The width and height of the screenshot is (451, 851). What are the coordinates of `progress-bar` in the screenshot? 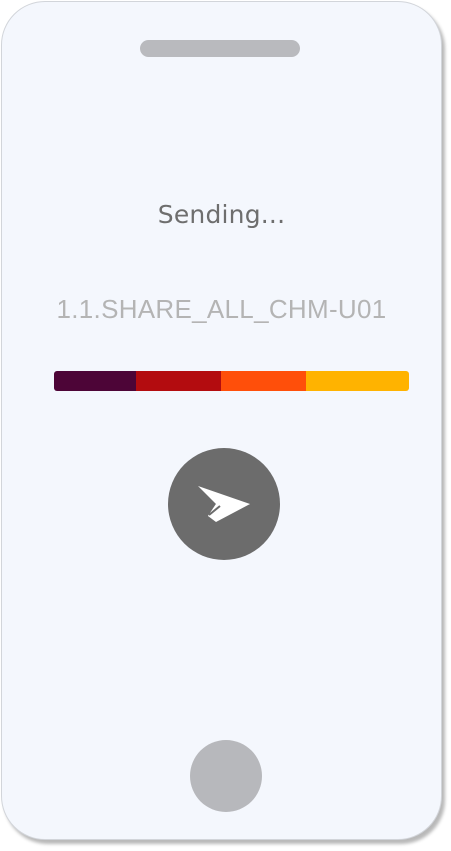 It's located at (231, 381).